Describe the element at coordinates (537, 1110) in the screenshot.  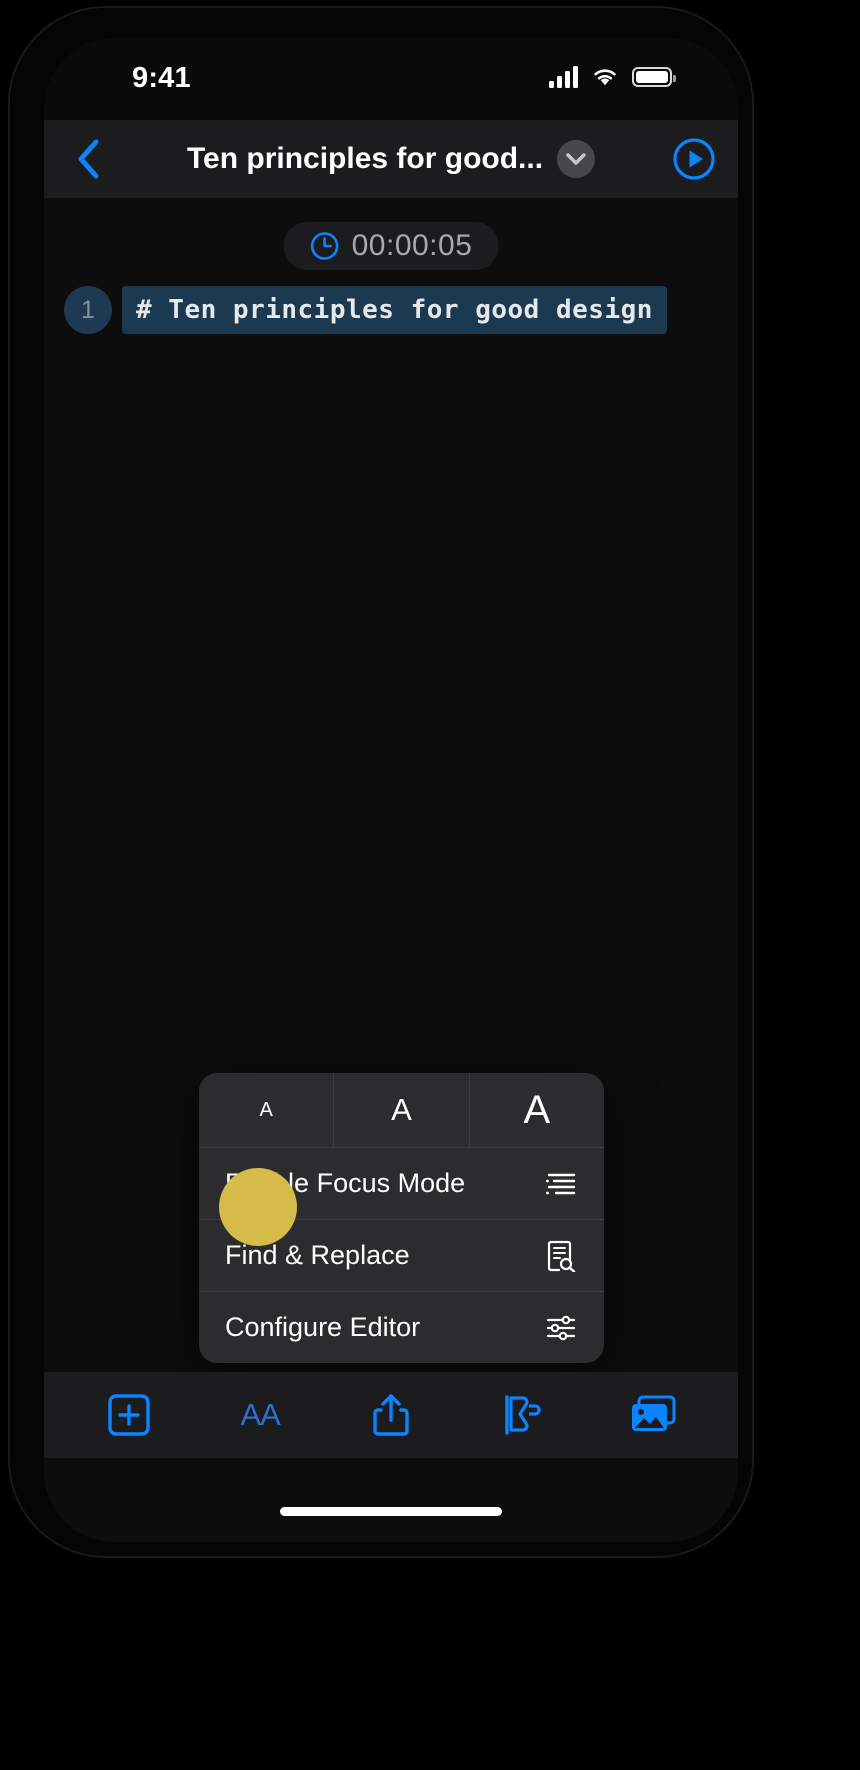
I see `font-size-large-button: A` at that location.